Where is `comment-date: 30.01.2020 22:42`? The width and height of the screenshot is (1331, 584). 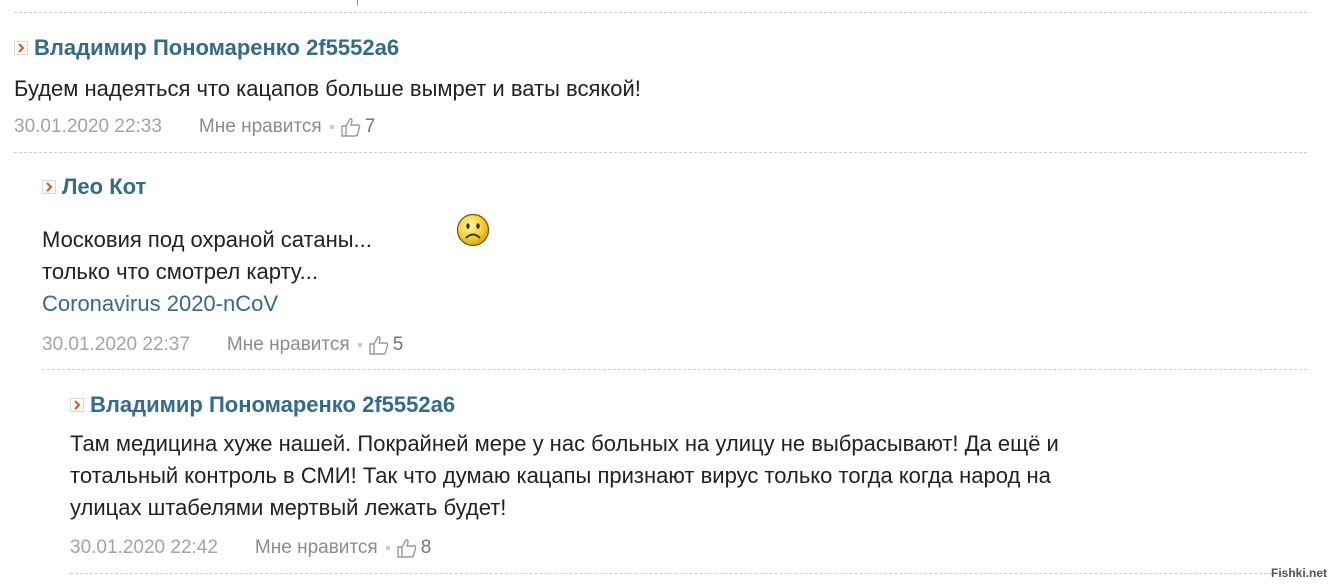 comment-date: 30.01.2020 22:42 is located at coordinates (144, 547).